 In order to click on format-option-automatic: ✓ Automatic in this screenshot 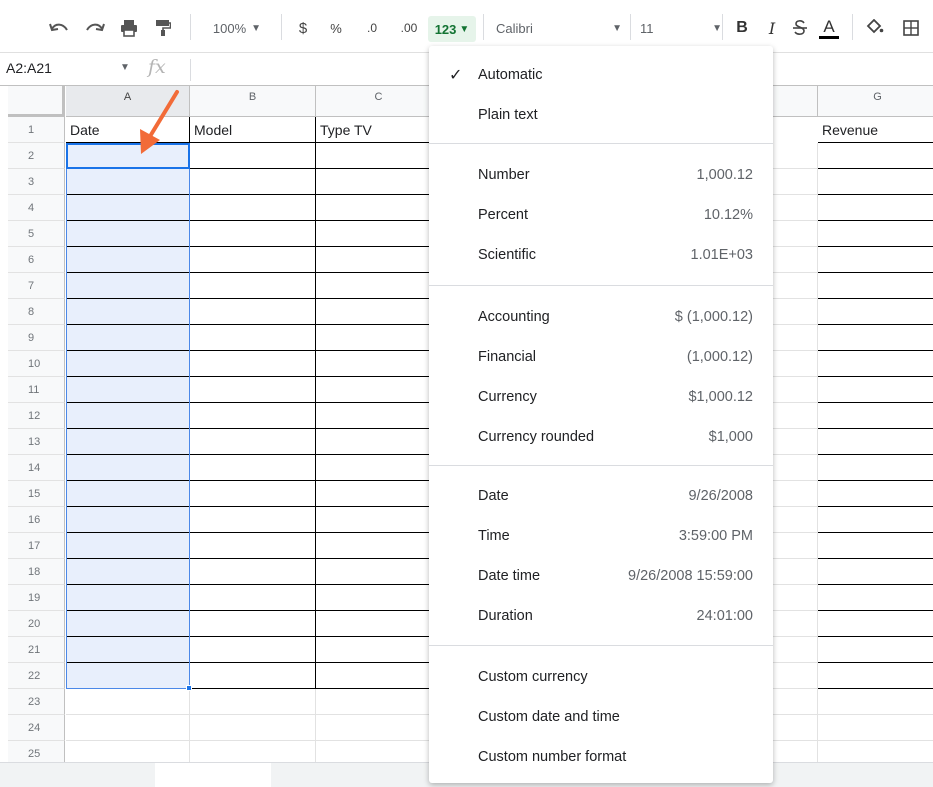, I will do `click(601, 75)`.